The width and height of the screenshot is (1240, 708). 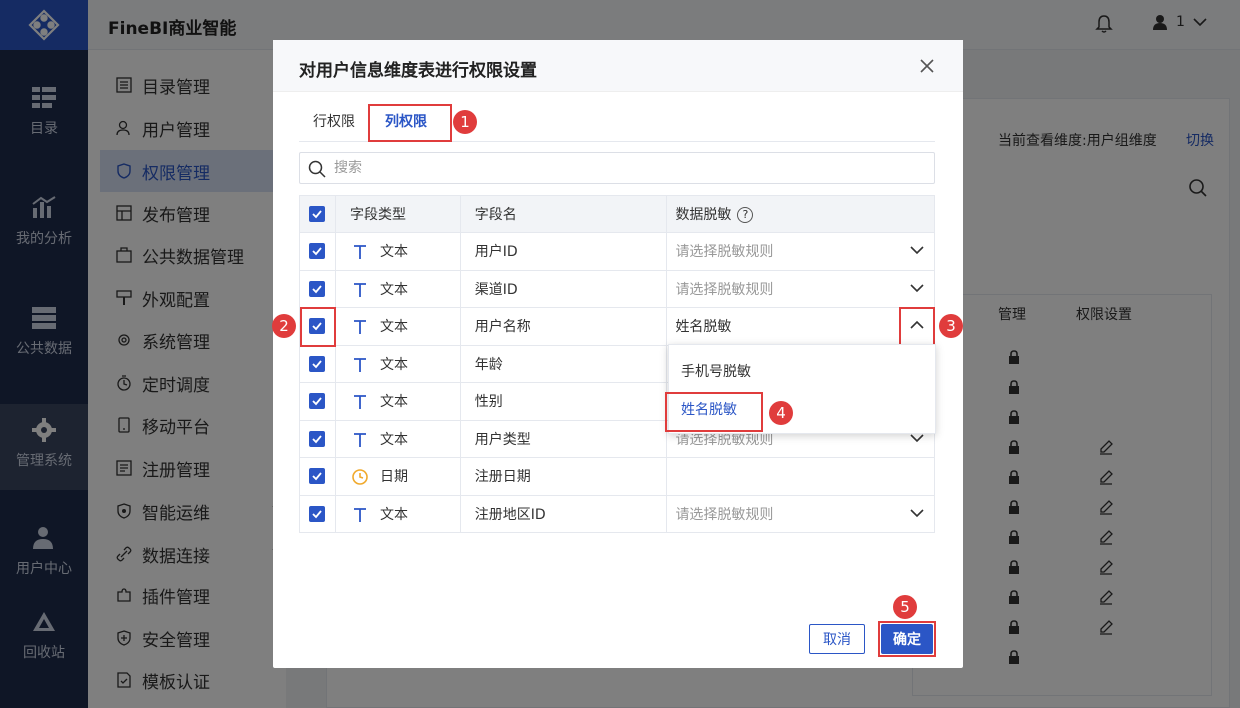 I want to click on step-badge: 3, so click(x=951, y=326).